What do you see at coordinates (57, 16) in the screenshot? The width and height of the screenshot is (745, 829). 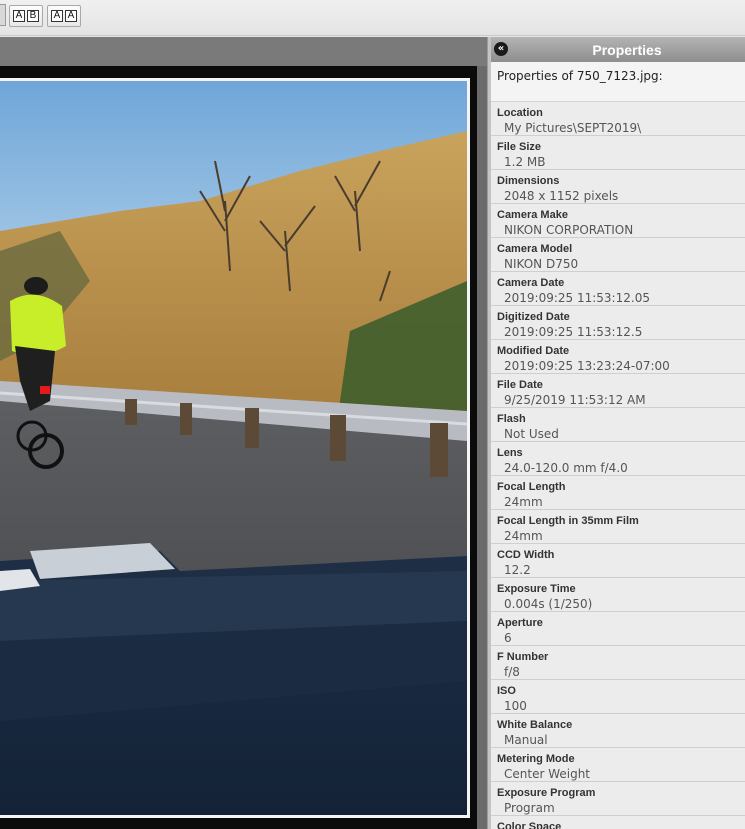 I see `compare-a1-glyph: A` at bounding box center [57, 16].